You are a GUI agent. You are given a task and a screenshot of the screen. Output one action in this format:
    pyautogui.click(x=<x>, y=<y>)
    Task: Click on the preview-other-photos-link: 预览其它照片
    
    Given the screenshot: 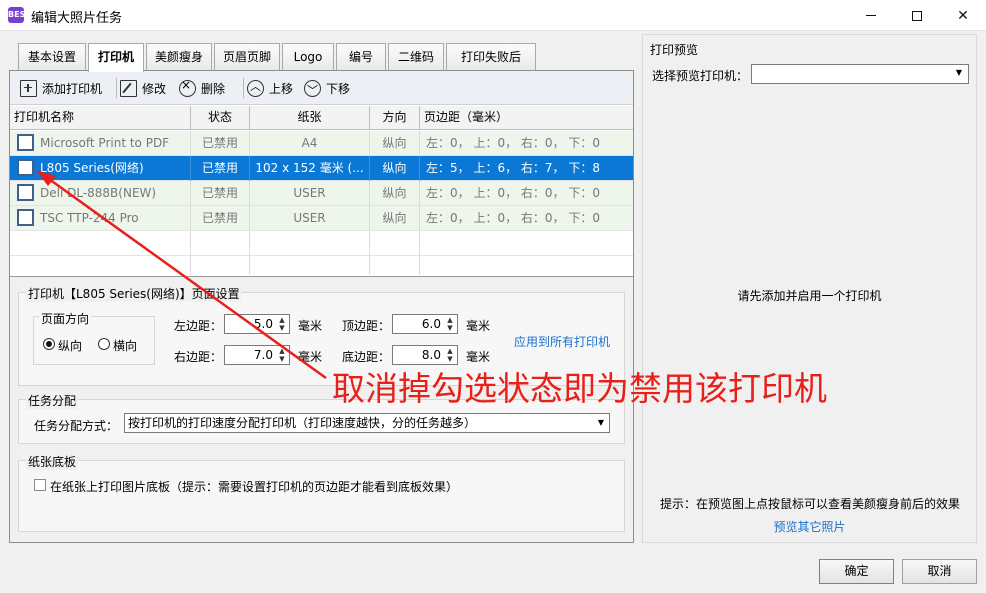 What is the action you would take?
    pyautogui.click(x=809, y=526)
    